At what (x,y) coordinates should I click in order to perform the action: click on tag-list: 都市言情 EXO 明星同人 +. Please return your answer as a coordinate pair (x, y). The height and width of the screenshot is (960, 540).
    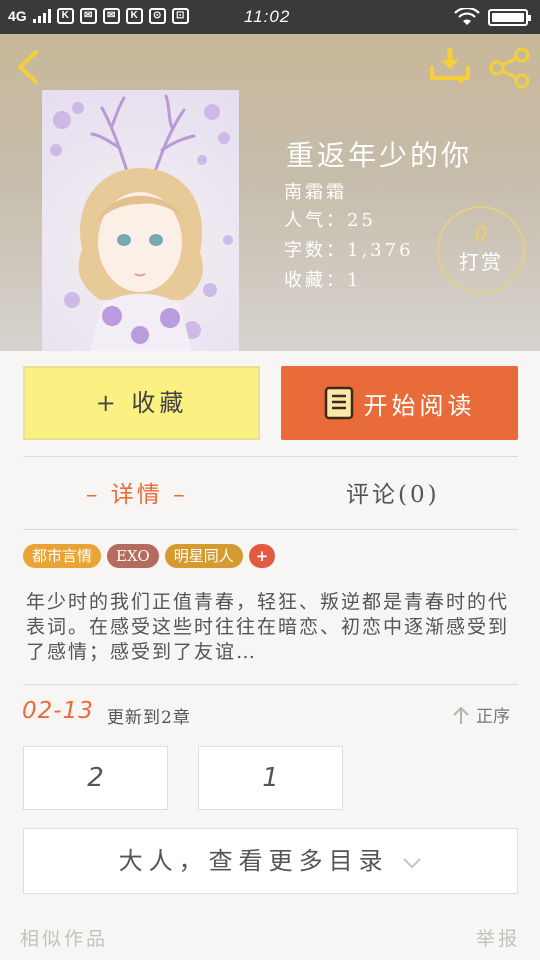
    Looking at the image, I should click on (149, 556).